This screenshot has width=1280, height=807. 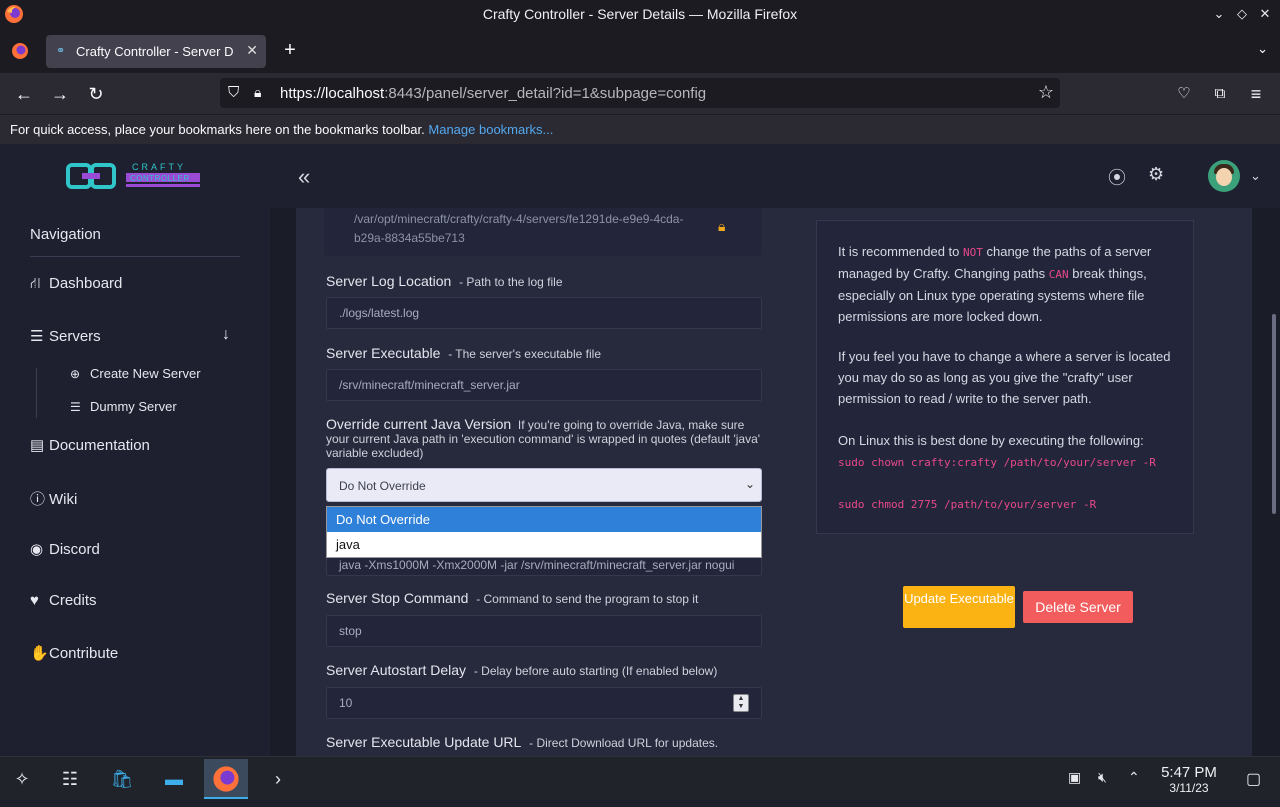 I want to click on discover-store-icon: 🛍︎, so click(x=122, y=779).